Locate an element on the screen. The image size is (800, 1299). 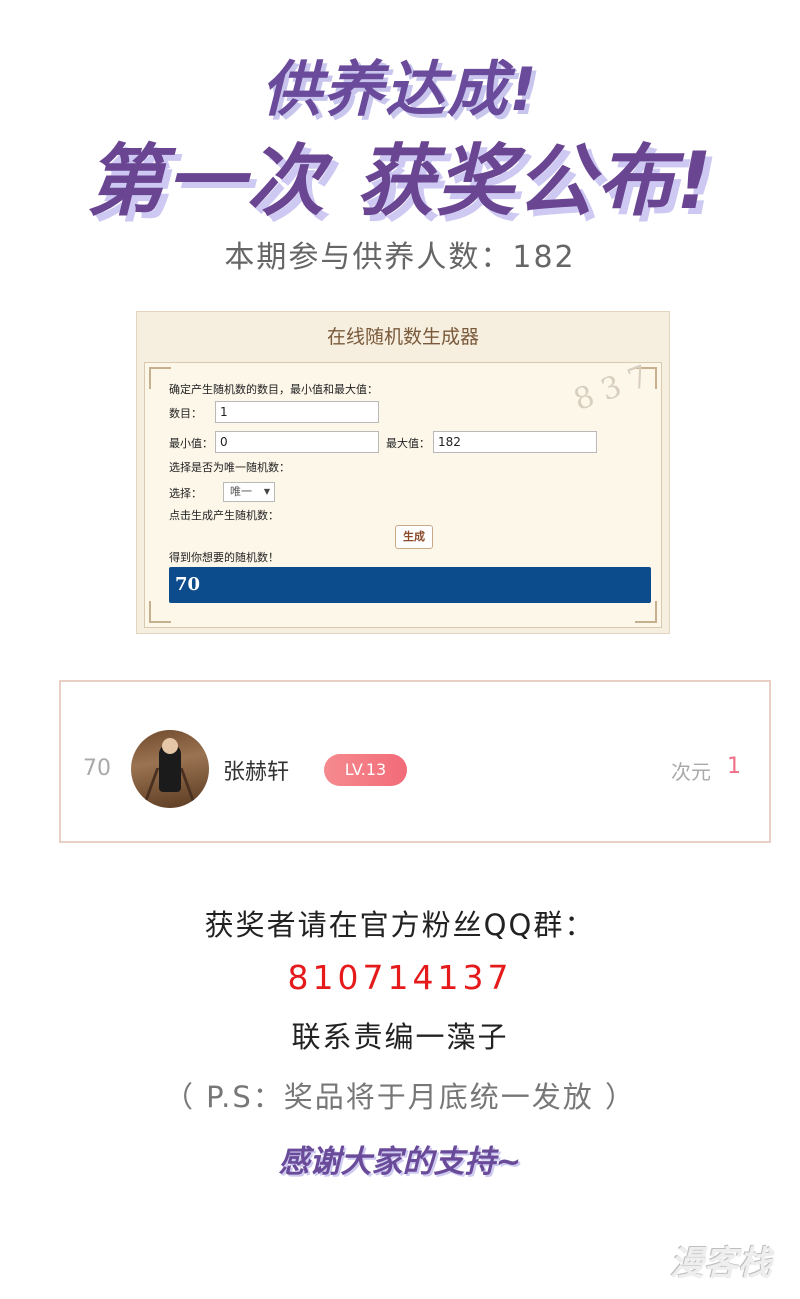
count-label: 数目： is located at coordinates (185, 413).